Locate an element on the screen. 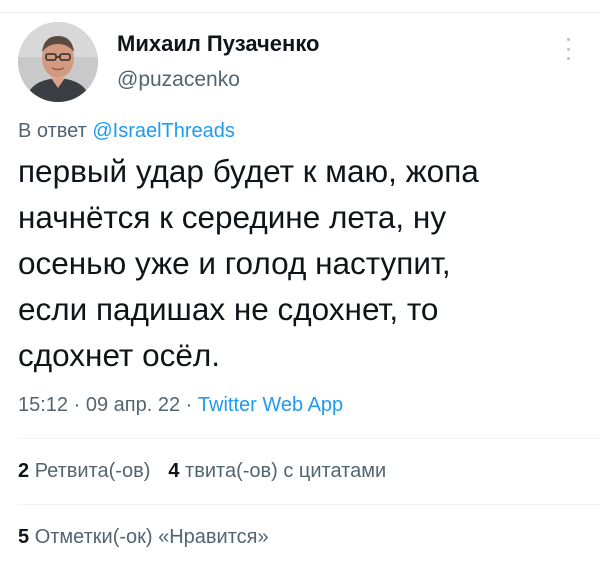 This screenshot has width=600, height=575. likes-label: Отметки(-ок) «Нравится» is located at coordinates (151, 537).